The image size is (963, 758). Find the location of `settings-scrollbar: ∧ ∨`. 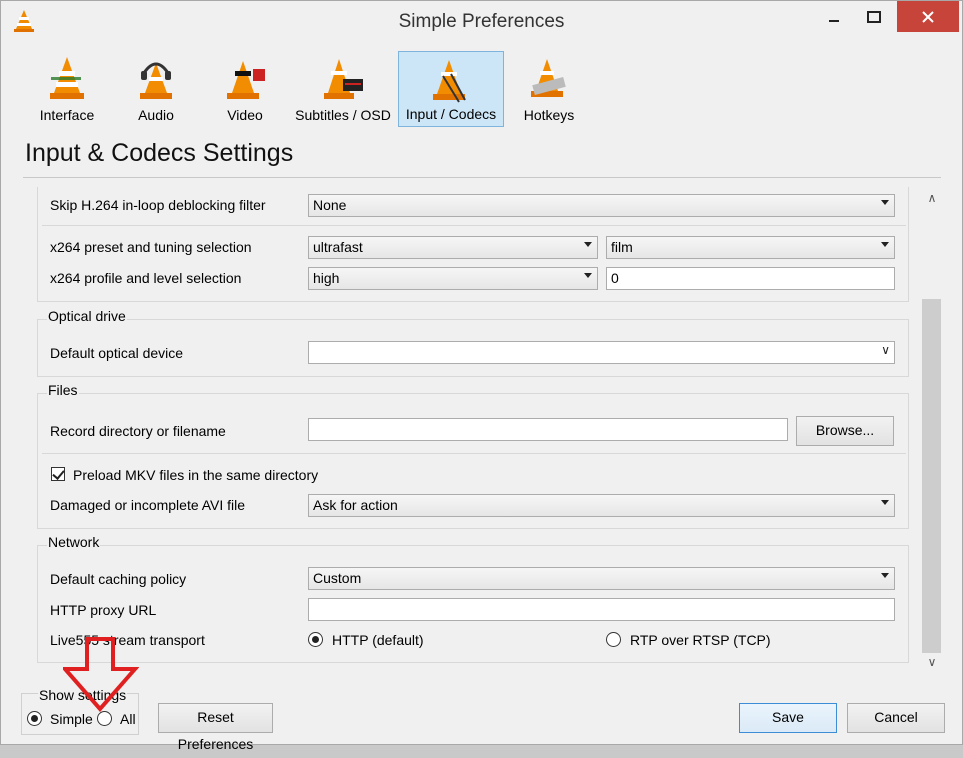

settings-scrollbar: ∧ ∨ is located at coordinates (932, 432).